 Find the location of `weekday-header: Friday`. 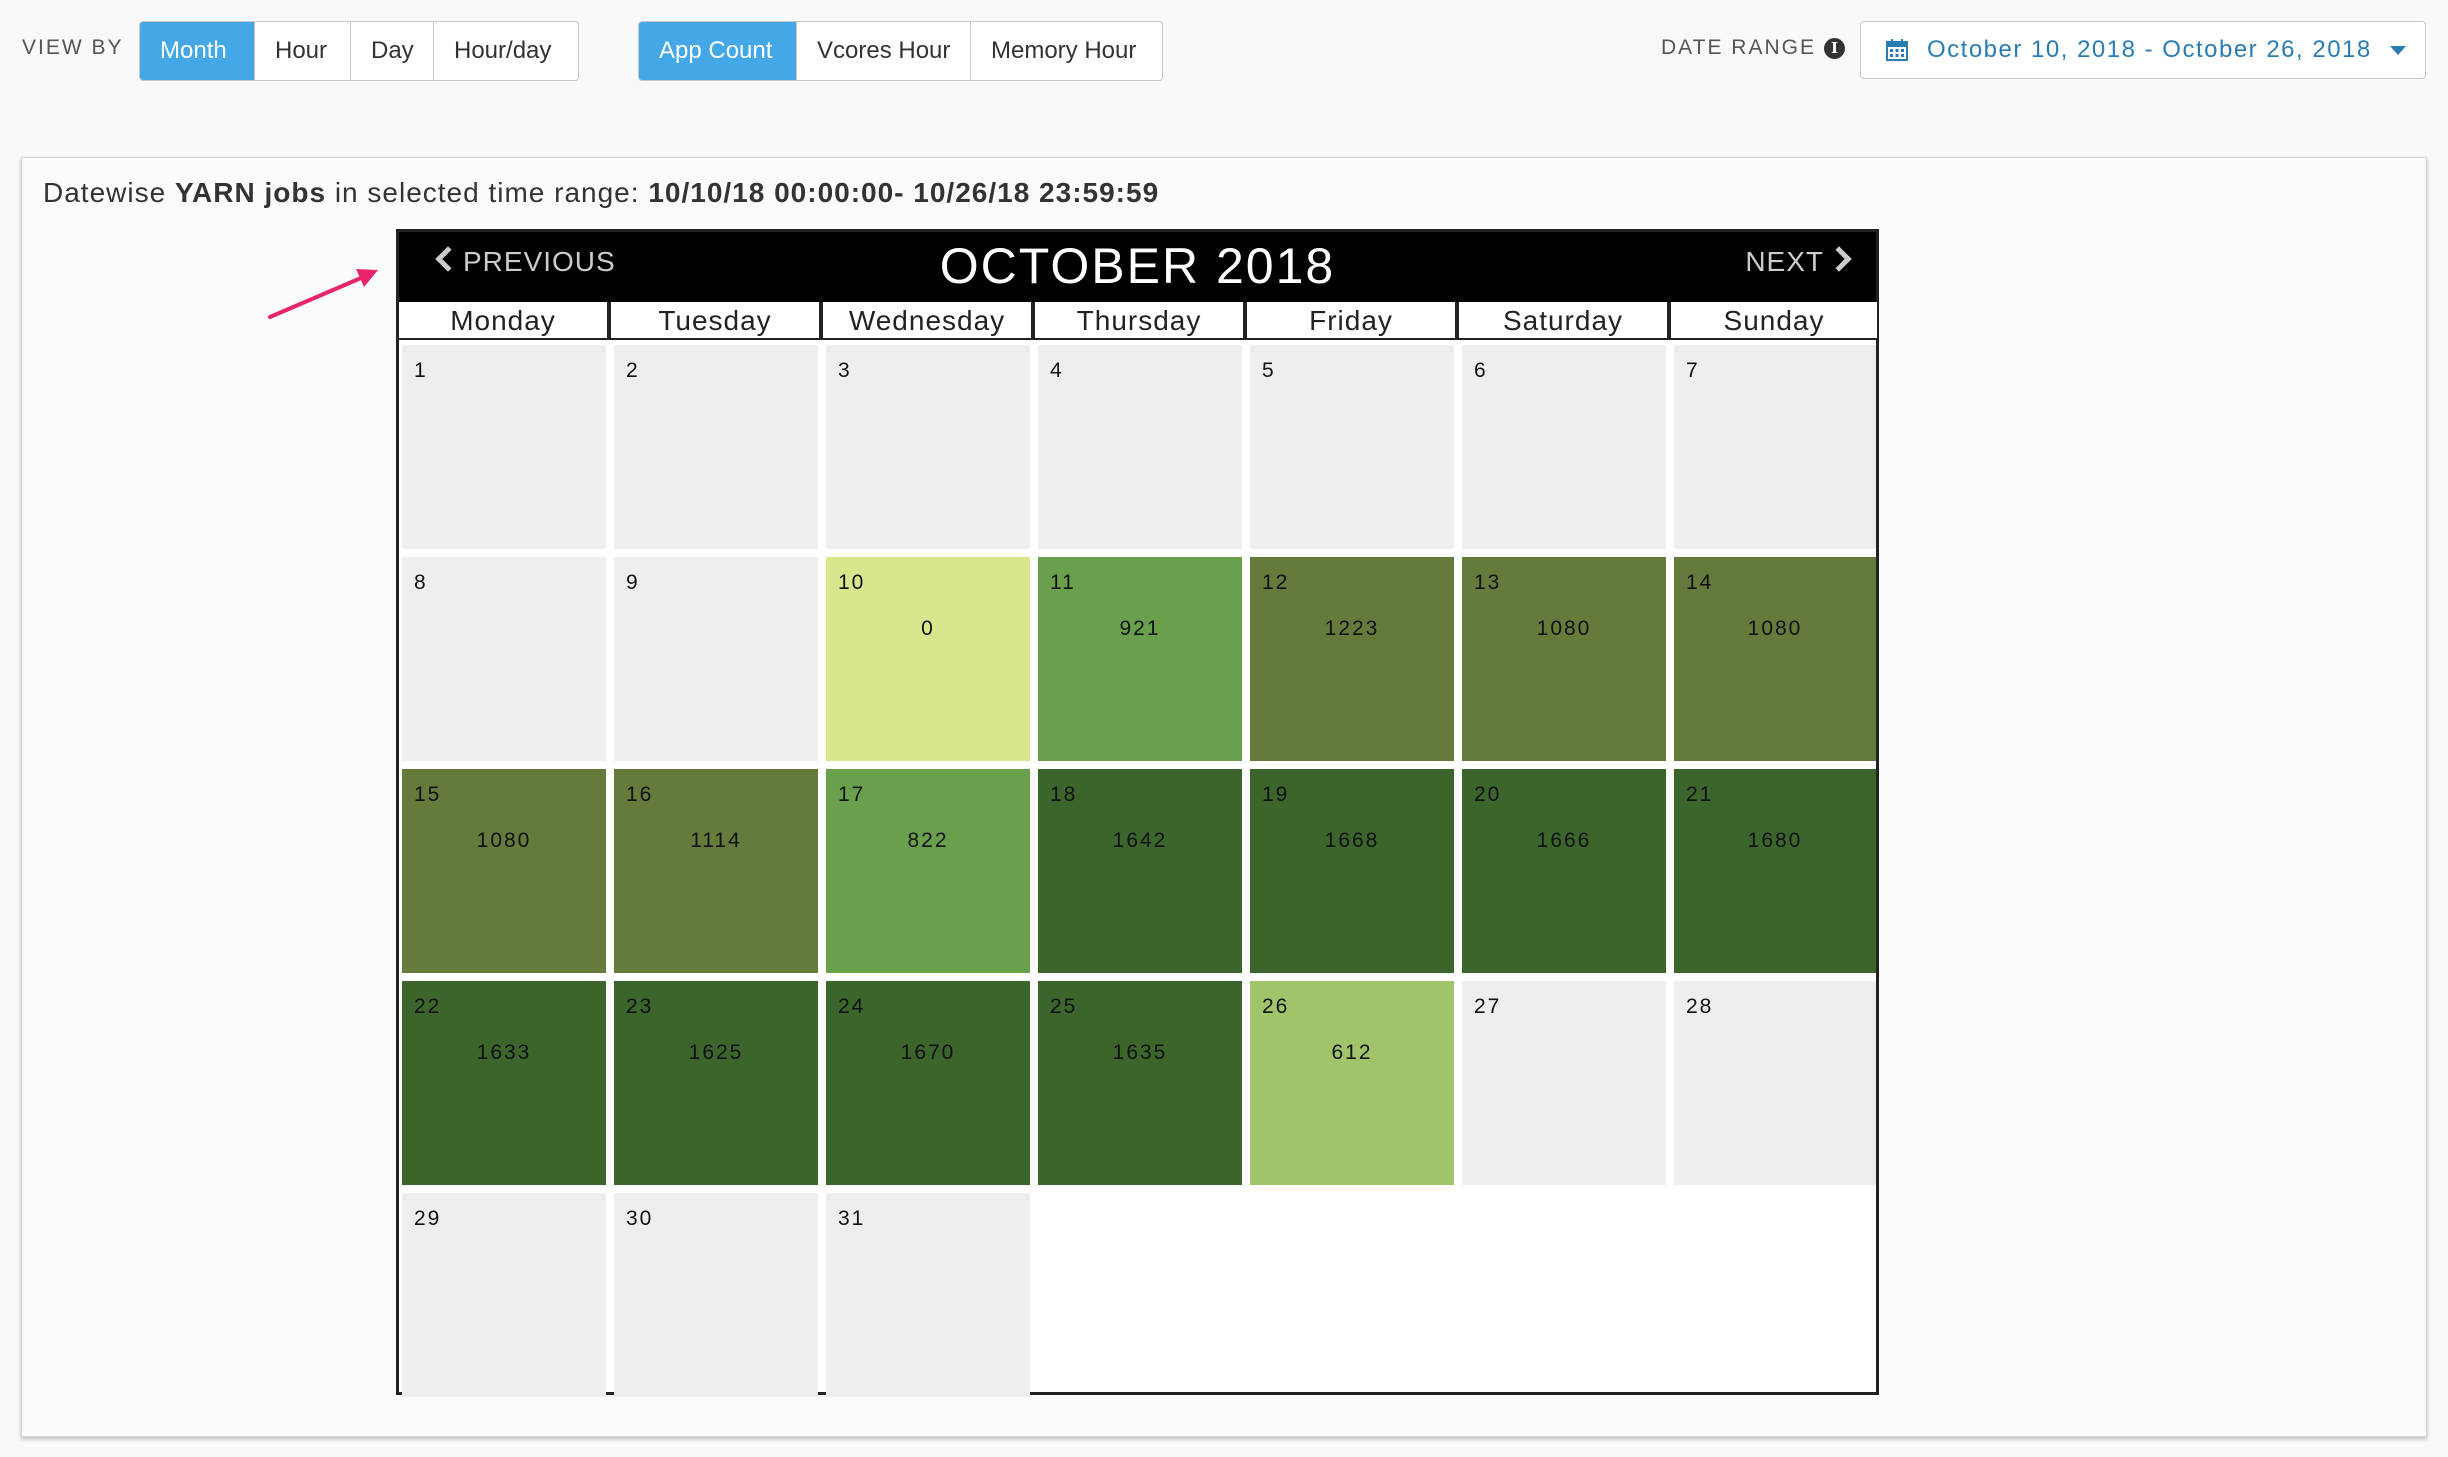

weekday-header: Friday is located at coordinates (1351, 320).